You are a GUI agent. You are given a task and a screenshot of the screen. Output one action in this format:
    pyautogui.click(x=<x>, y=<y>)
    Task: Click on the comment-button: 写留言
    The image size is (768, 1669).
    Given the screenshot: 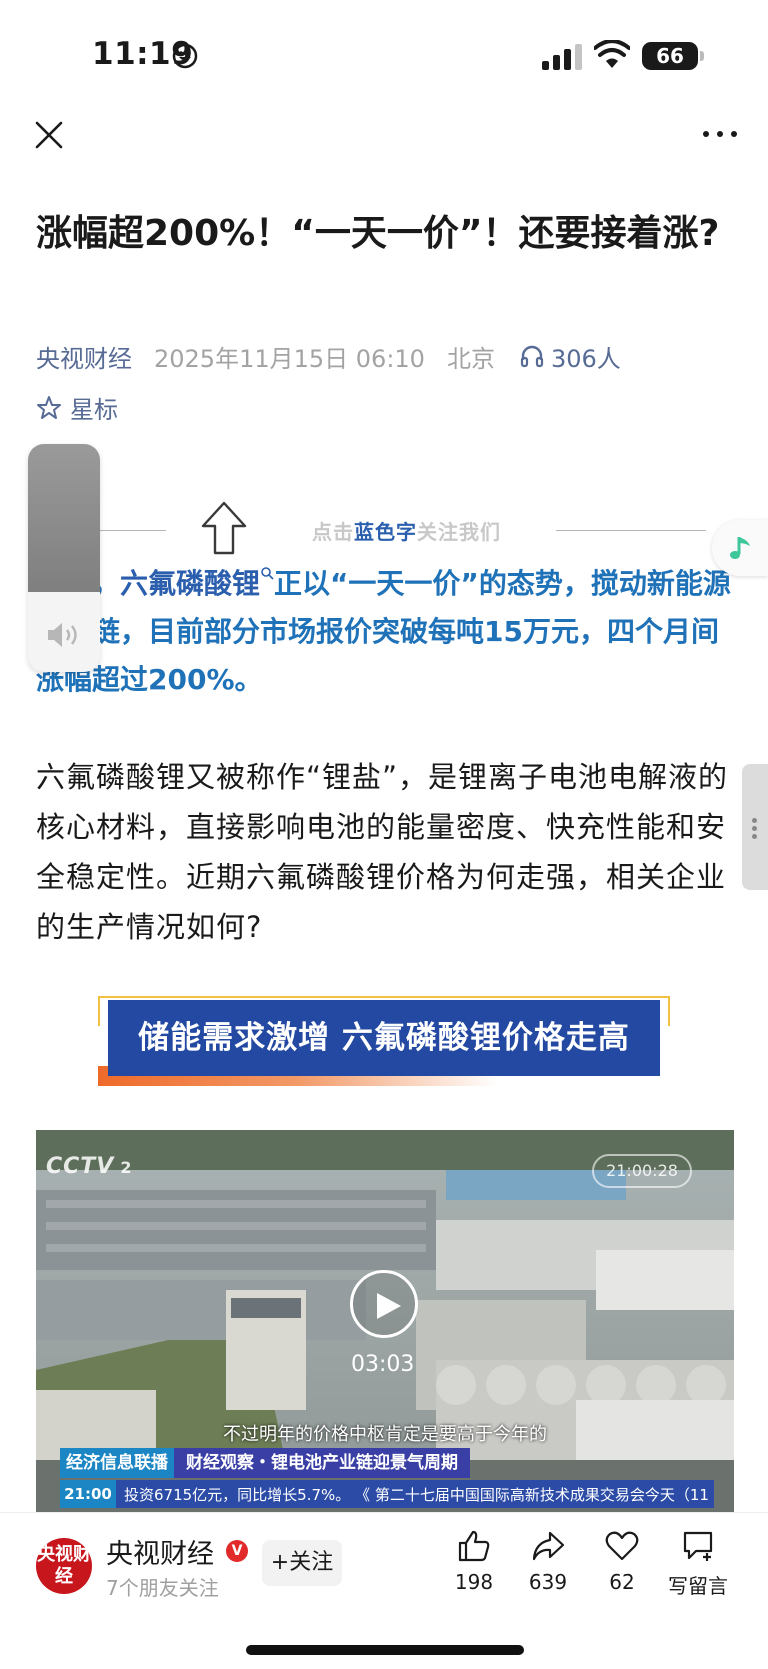 What is the action you would take?
    pyautogui.click(x=698, y=1563)
    